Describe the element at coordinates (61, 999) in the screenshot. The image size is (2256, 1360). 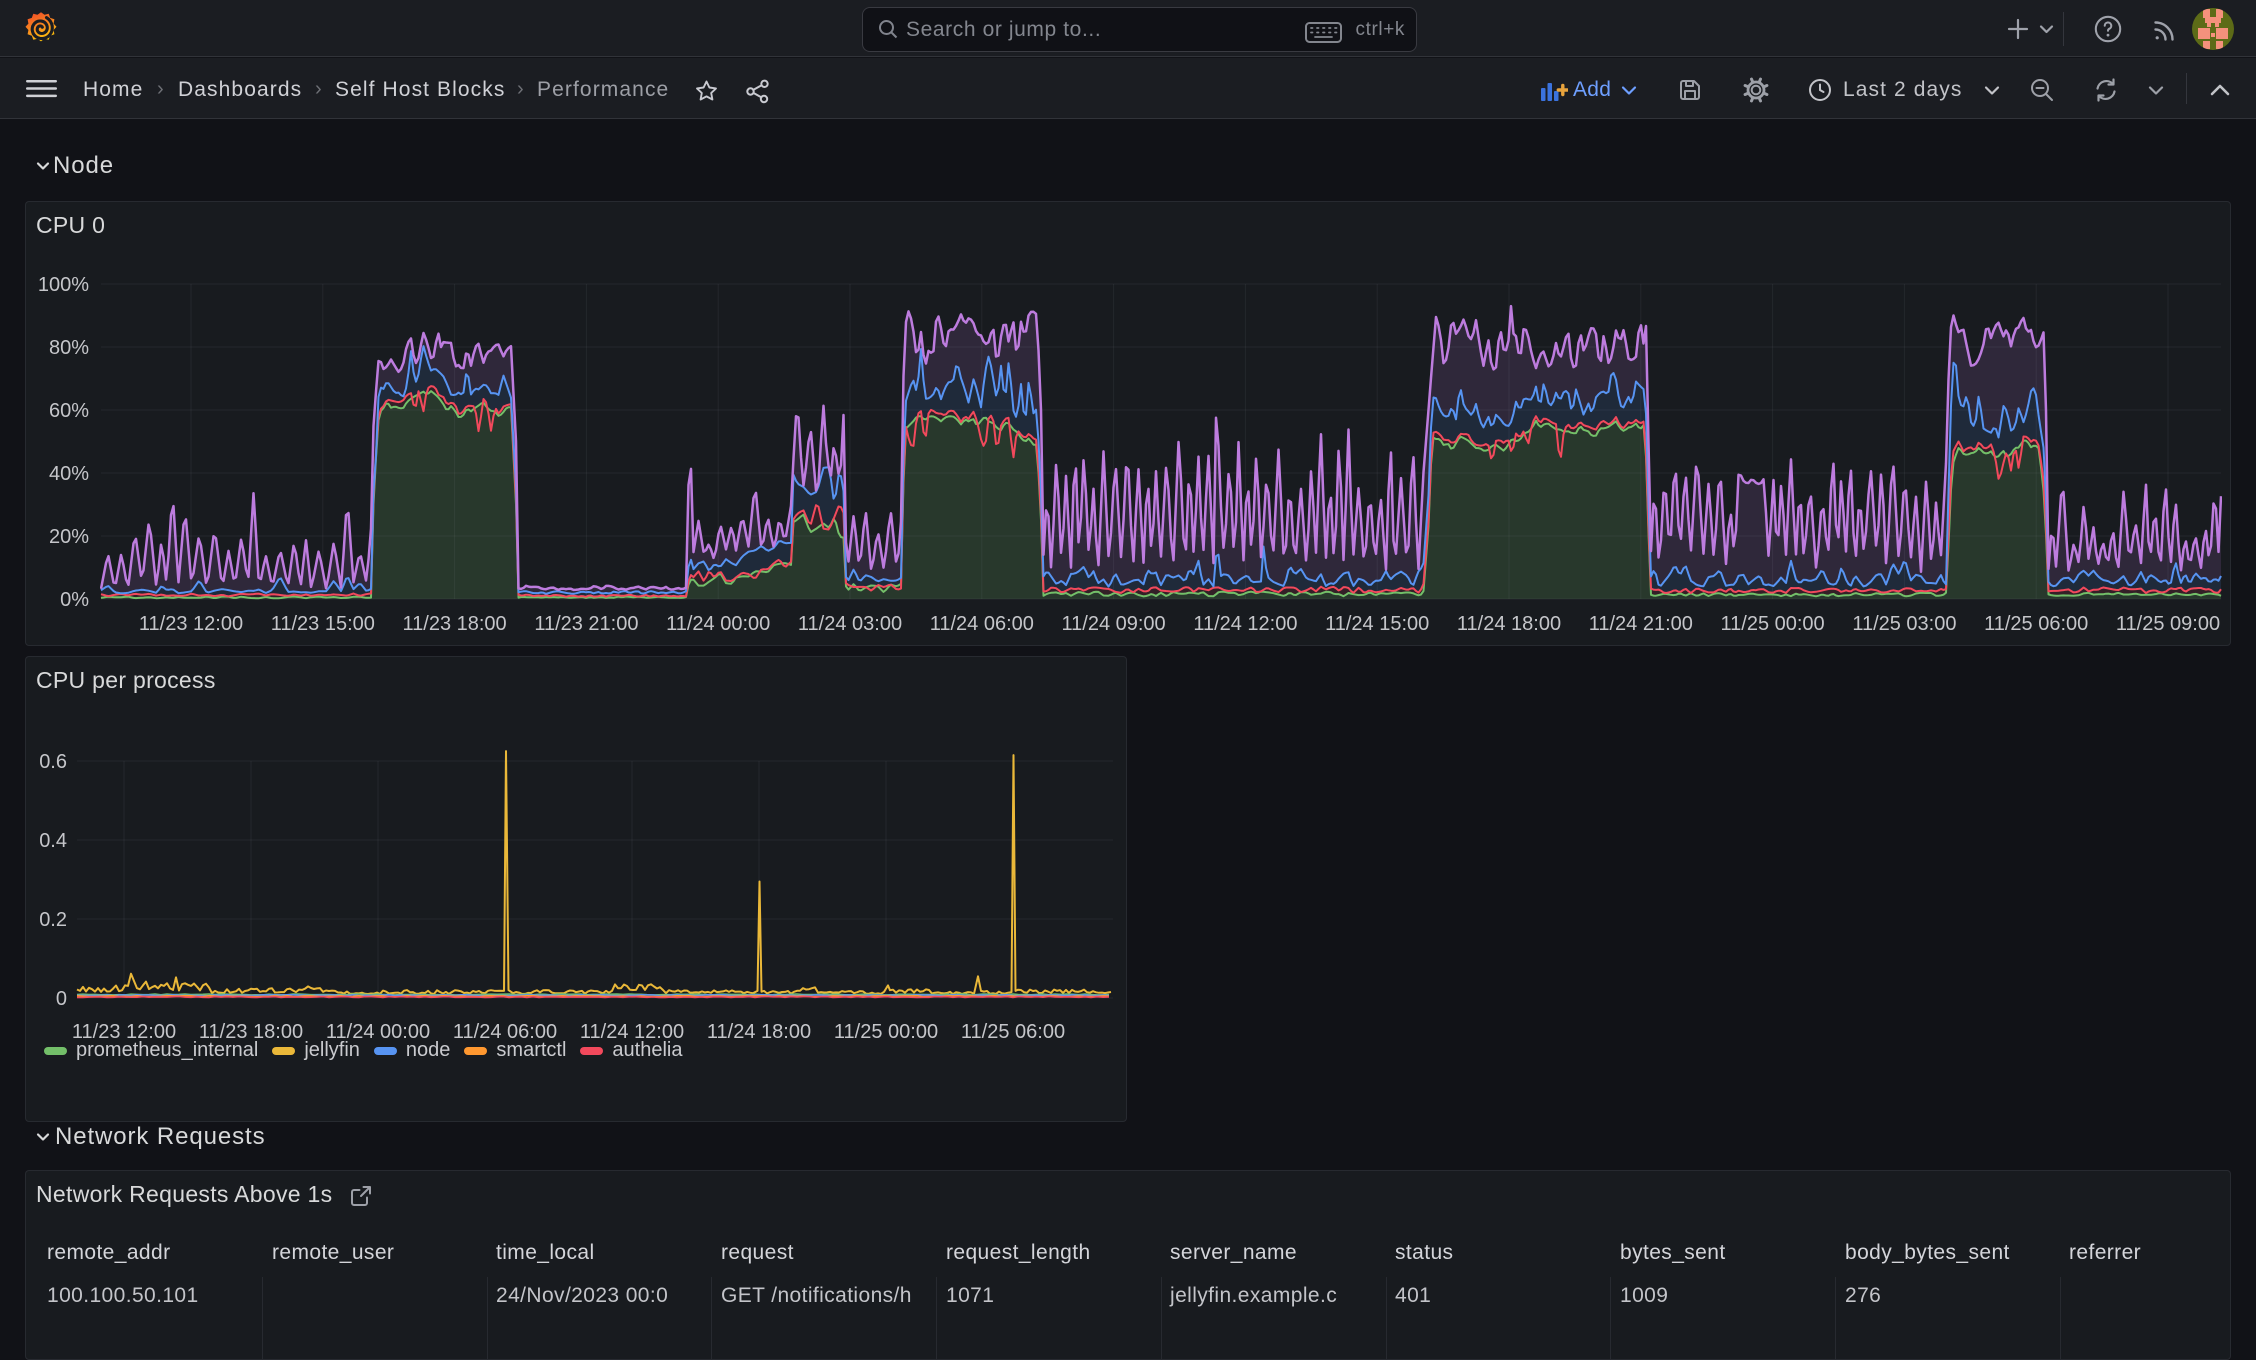
I see `svg-text: 0` at that location.